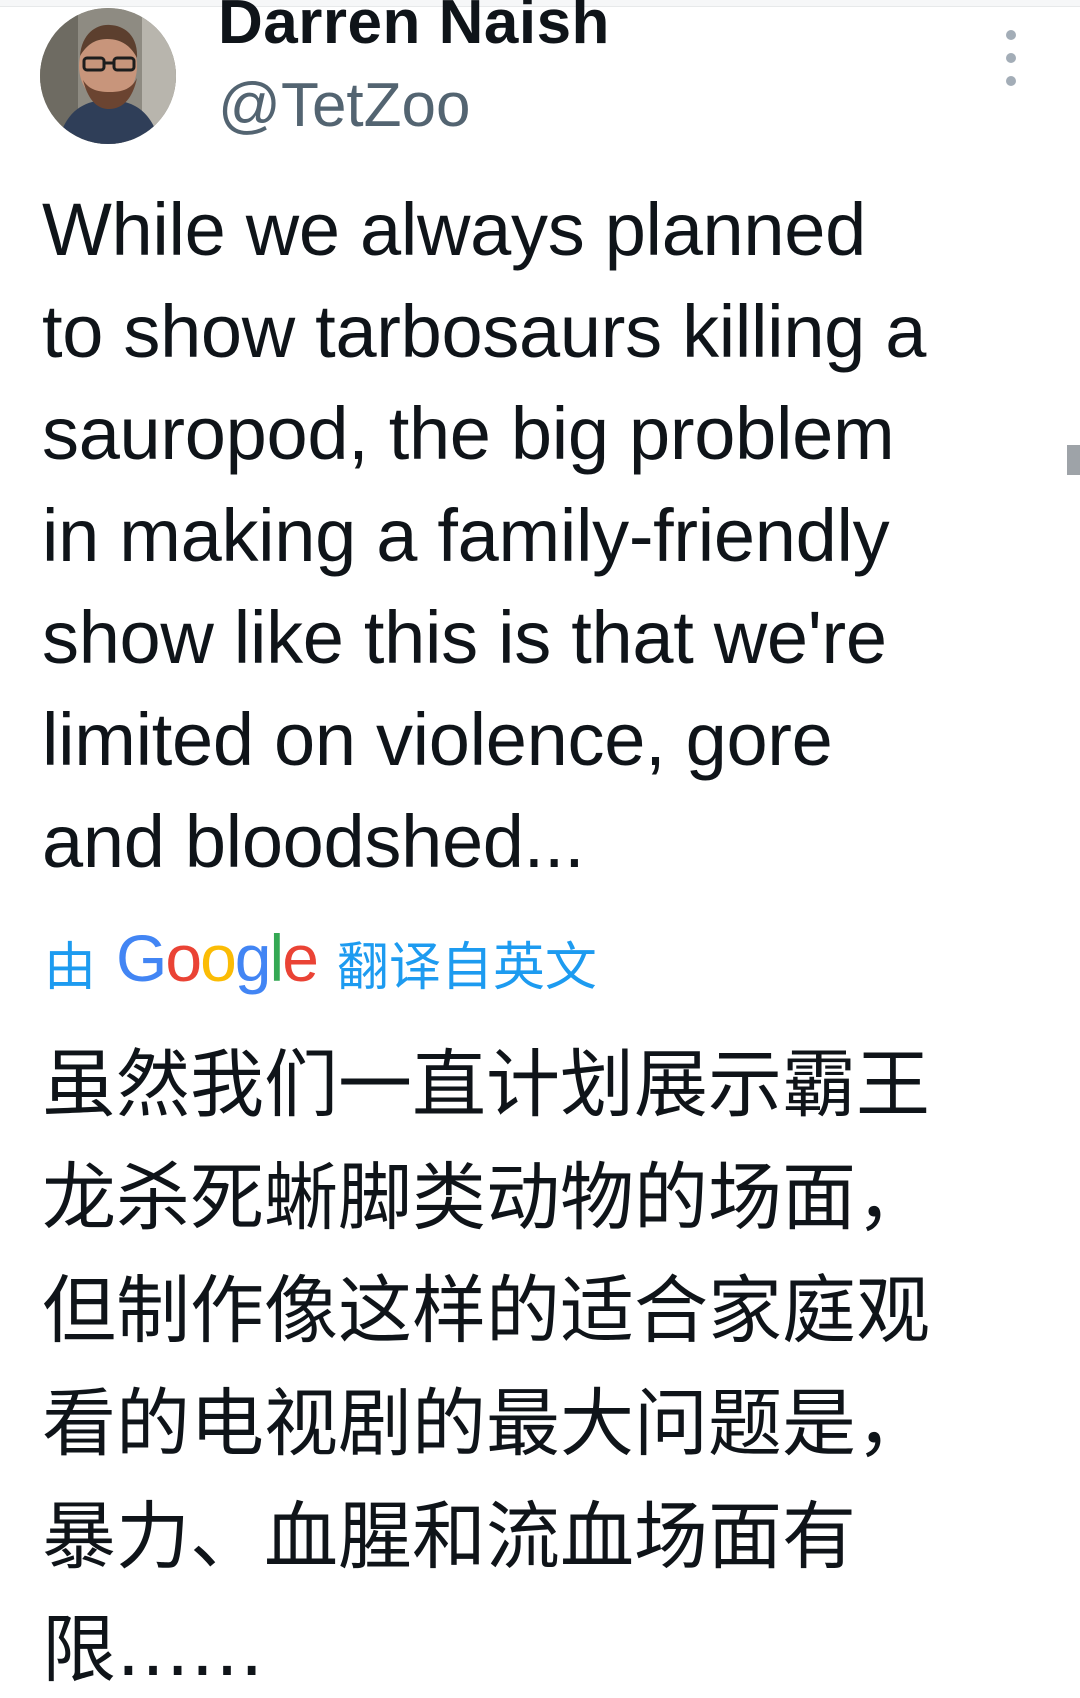 Image resolution: width=1080 pixels, height=1698 pixels. What do you see at coordinates (253, 958) in the screenshot?
I see `google-logo-letter: g` at bounding box center [253, 958].